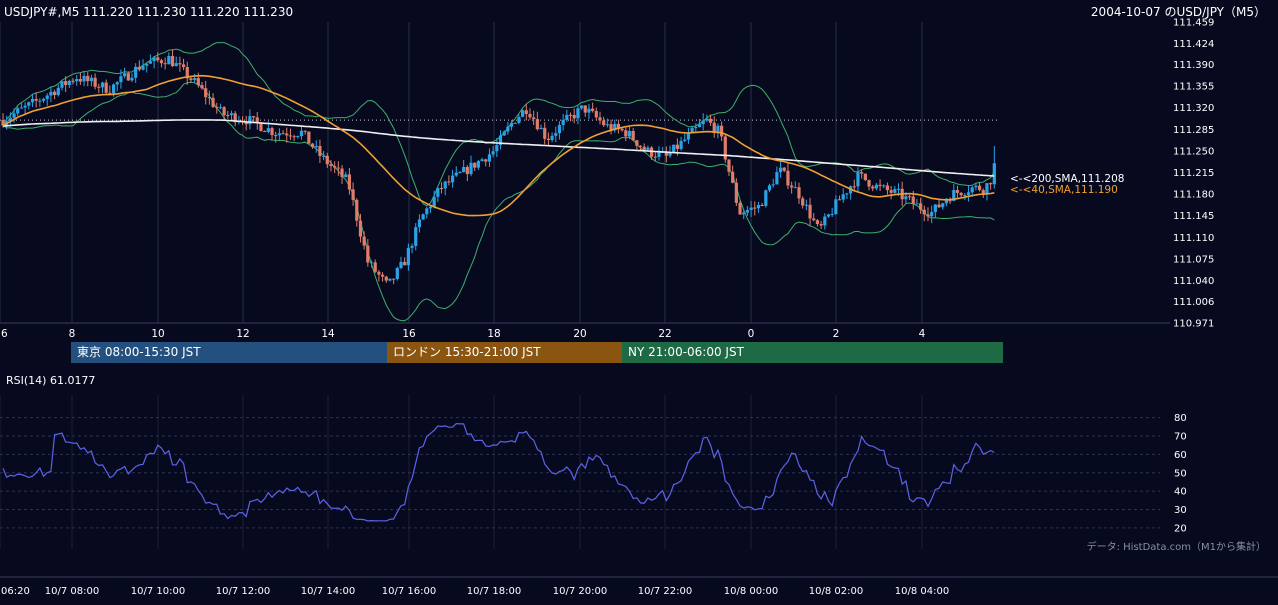  What do you see at coordinates (751, 334) in the screenshot?
I see `x-tick-label: 0` at bounding box center [751, 334].